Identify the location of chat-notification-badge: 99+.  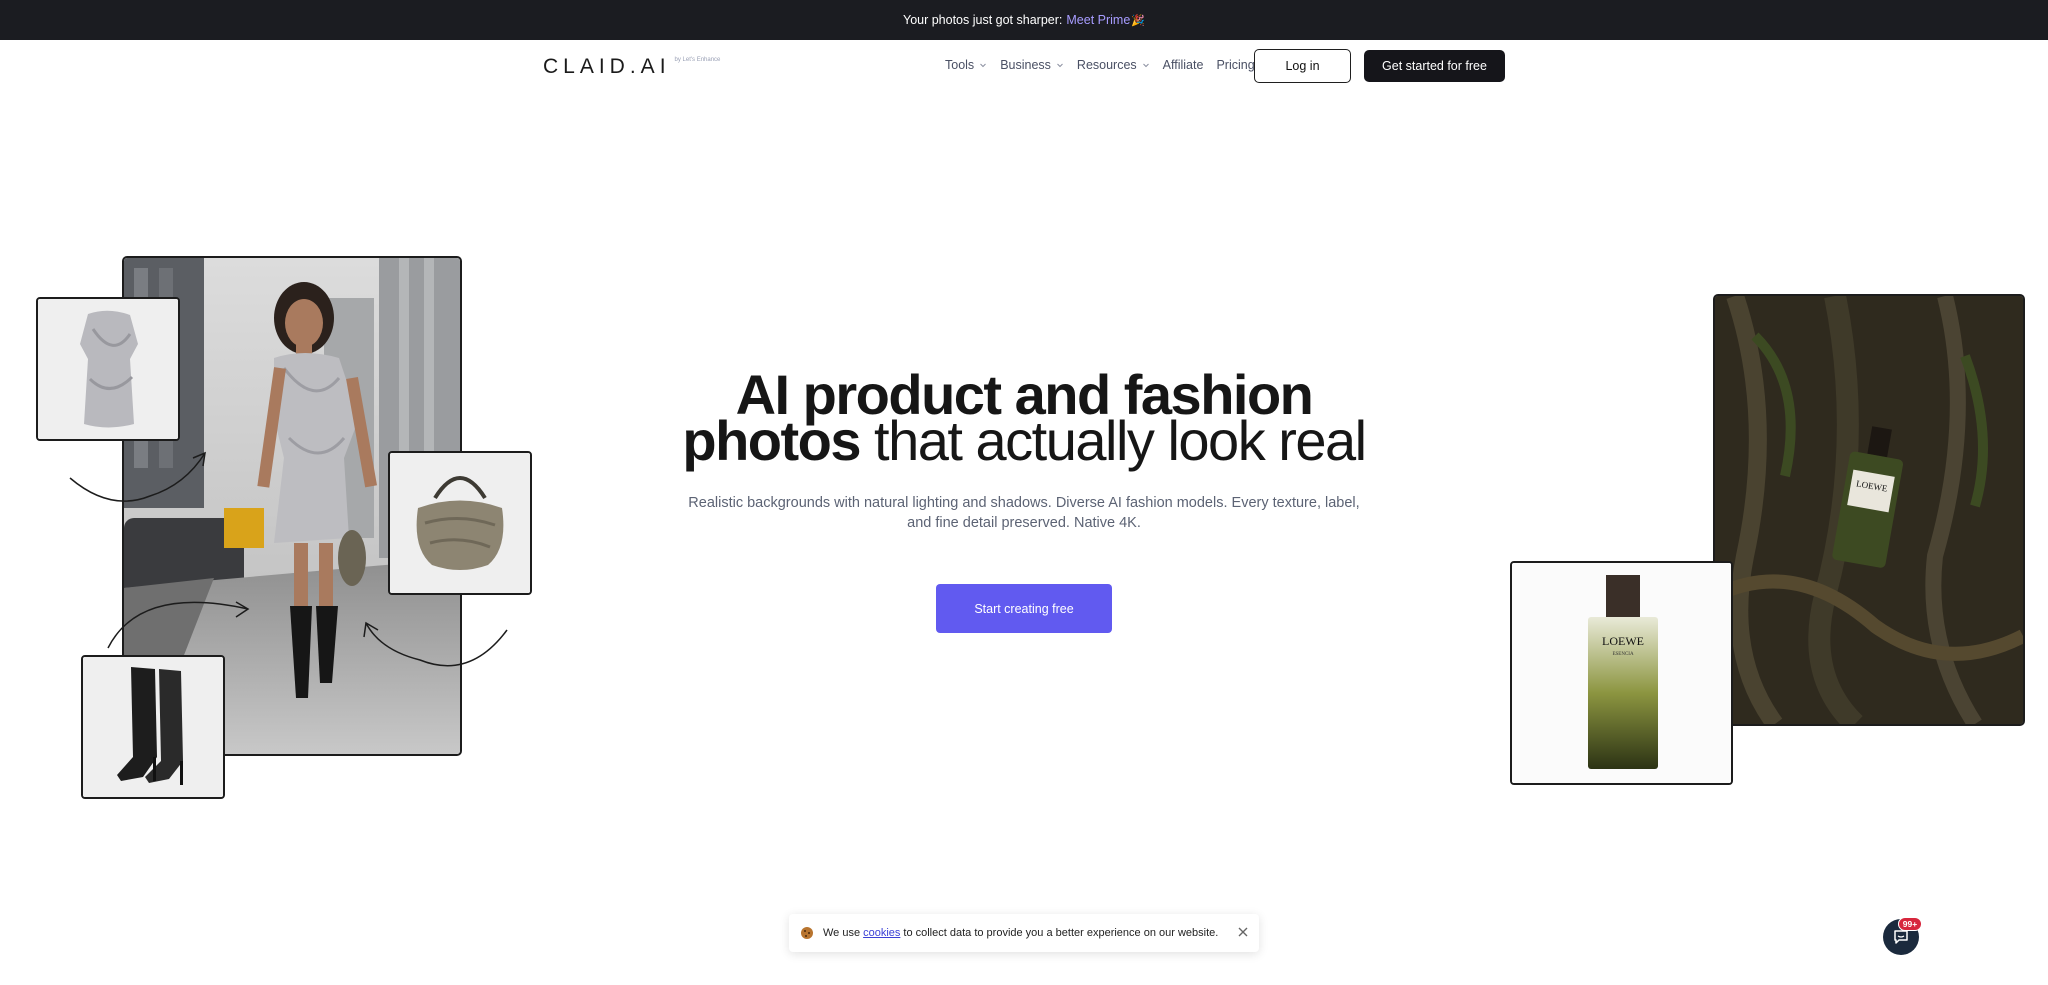
(1910, 924).